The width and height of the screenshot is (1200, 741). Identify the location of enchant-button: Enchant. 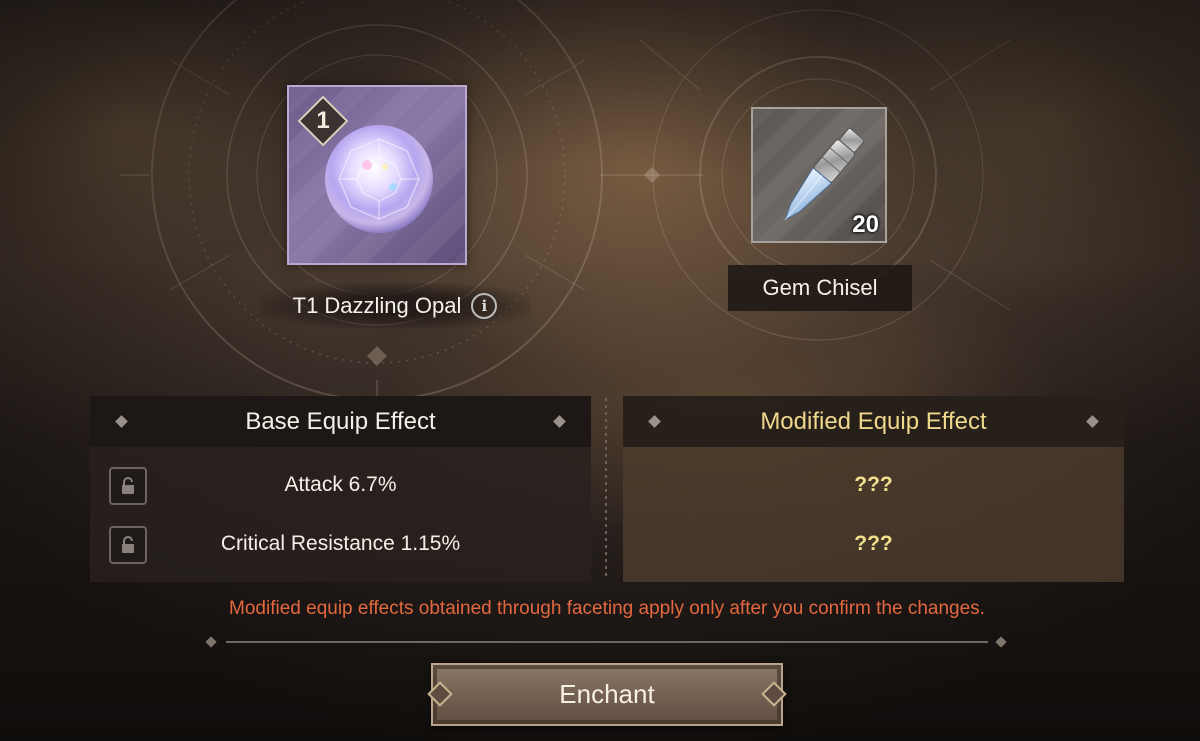
(607, 694).